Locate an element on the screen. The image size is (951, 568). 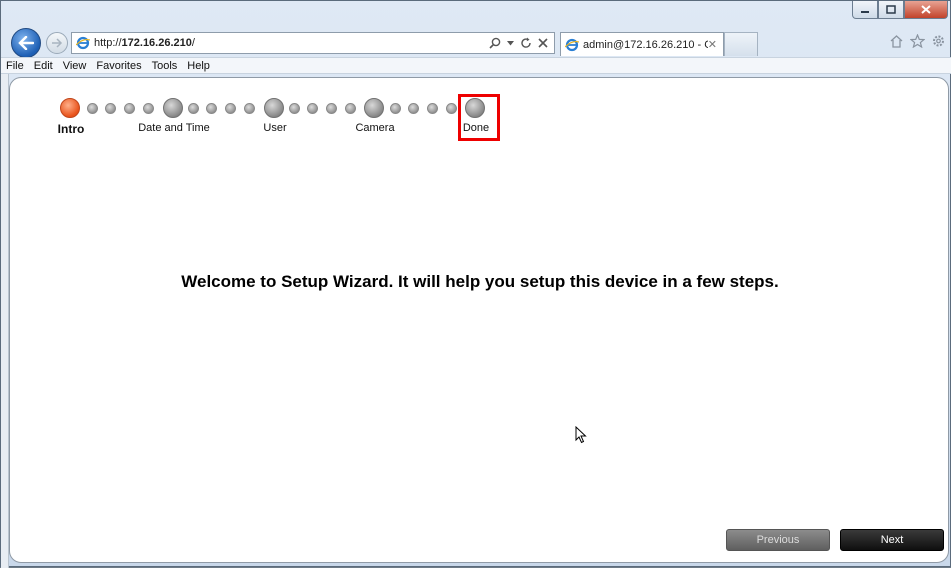
menu-view: View is located at coordinates (75, 66).